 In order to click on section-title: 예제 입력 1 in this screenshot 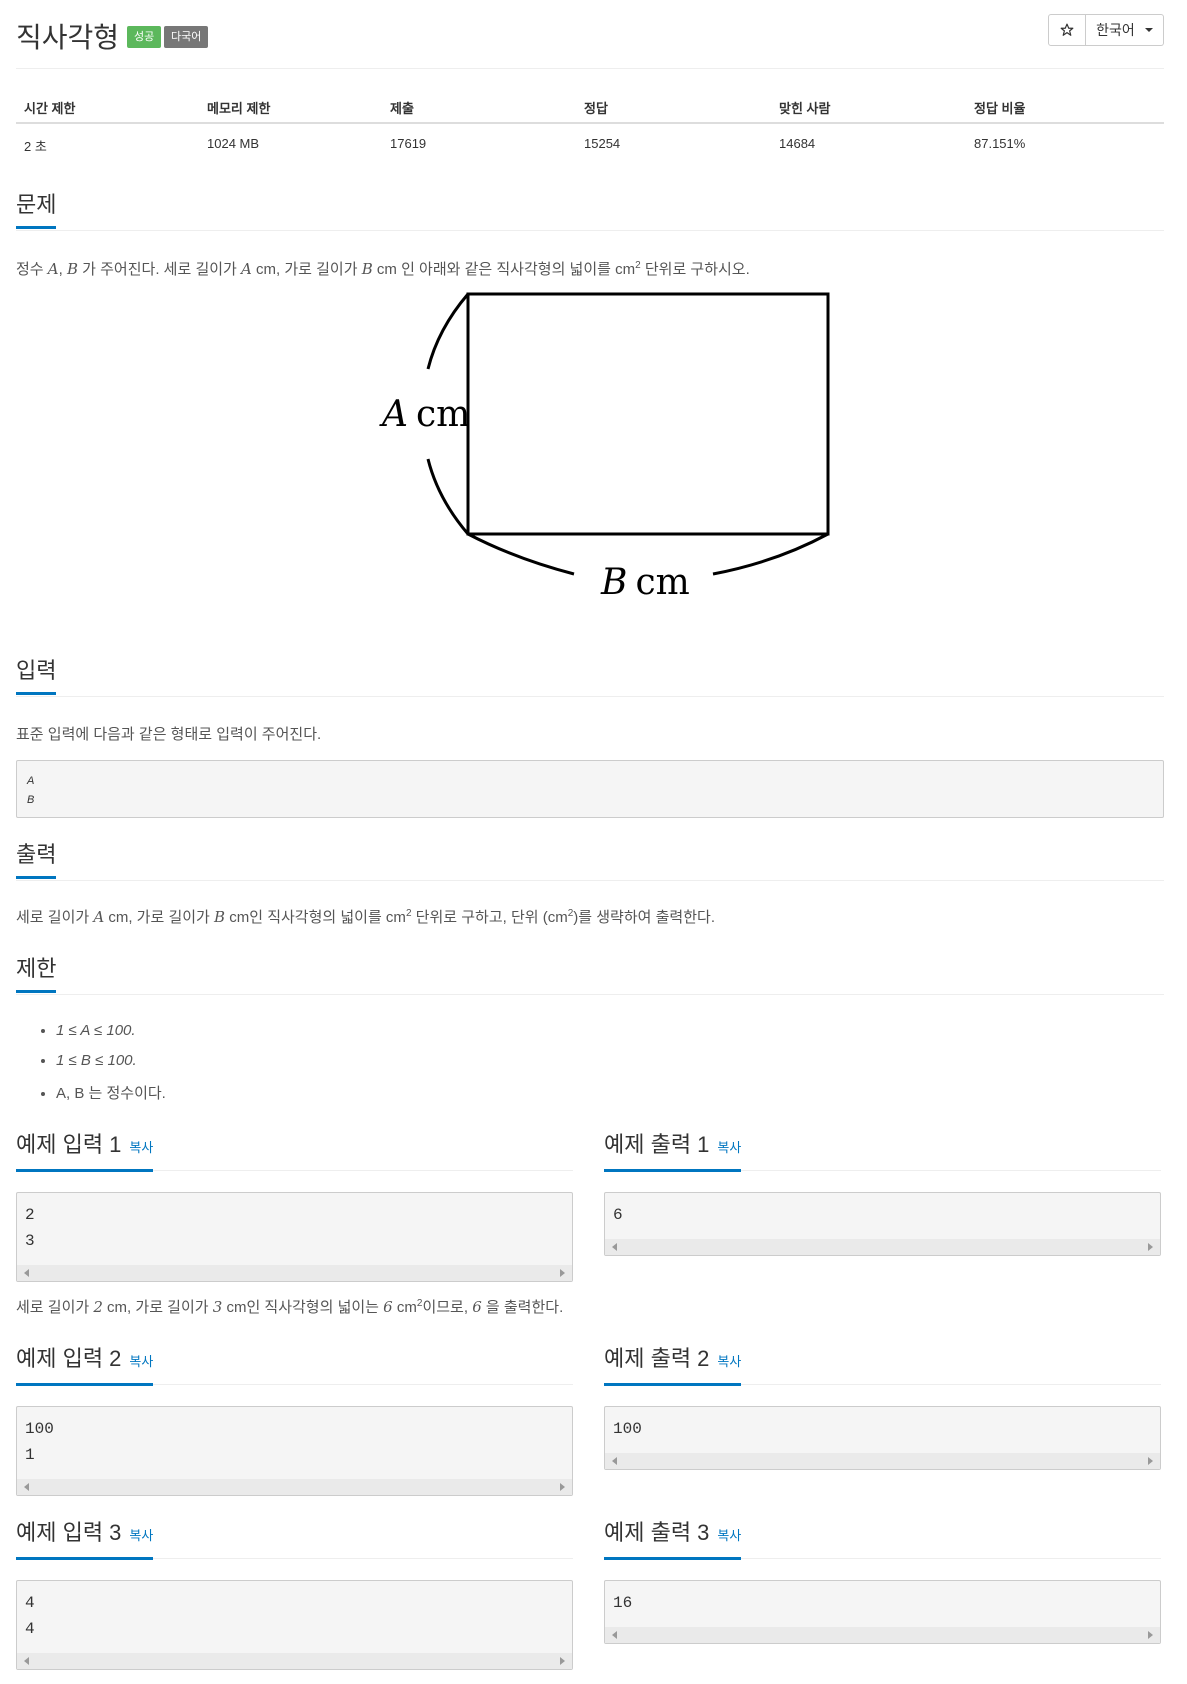, I will do `click(69, 1144)`.